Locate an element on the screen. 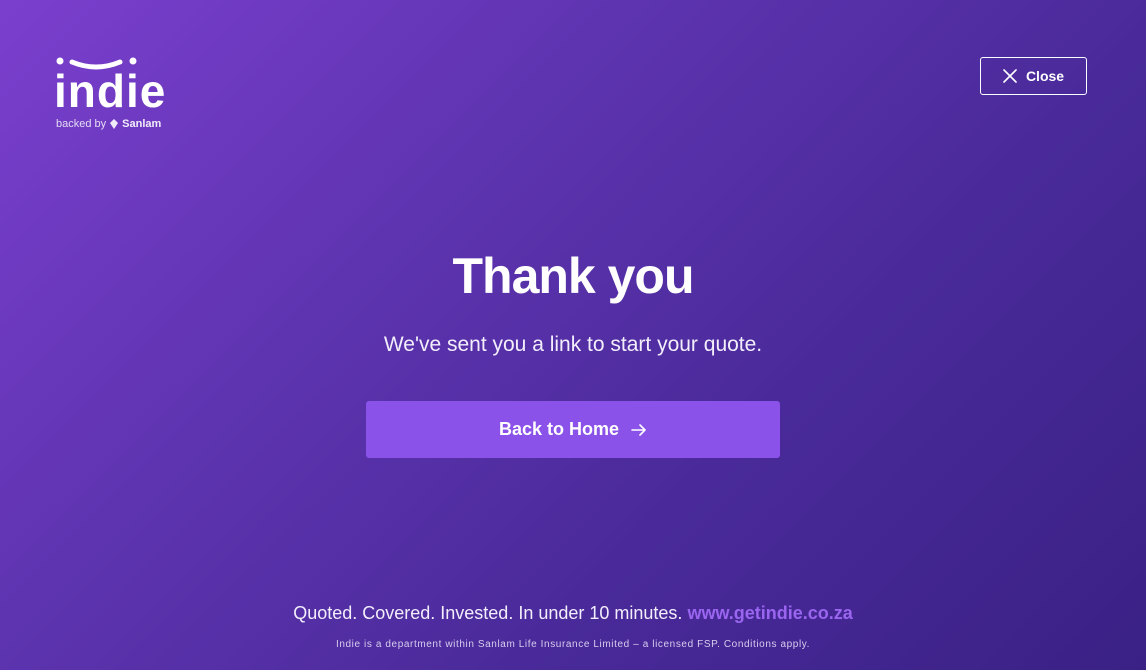 This screenshot has width=1146, height=670. arrow-right-icon is located at coordinates (638, 429).